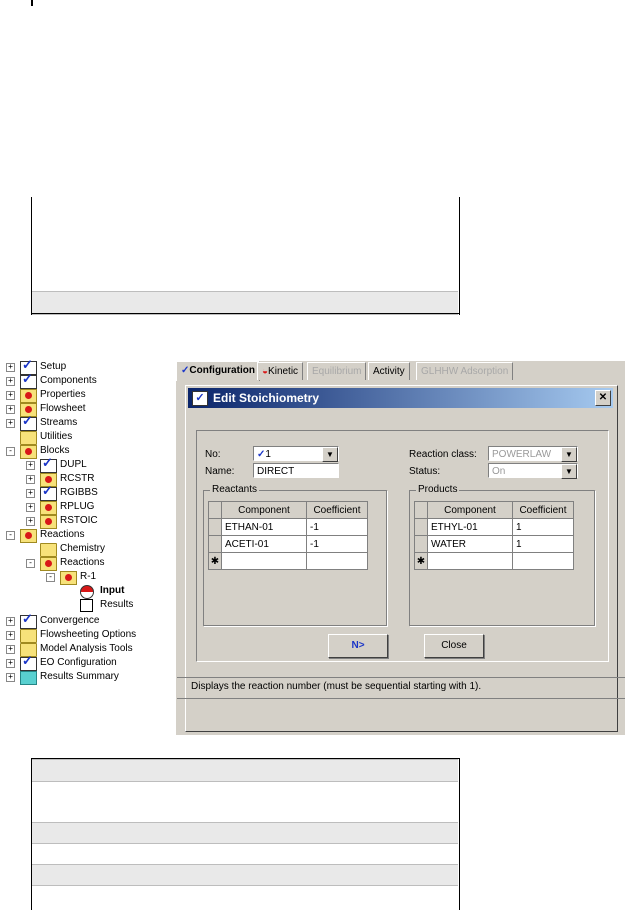 The height and width of the screenshot is (910, 625). What do you see at coordinates (90, 492) in the screenshot?
I see `tree-item-rgibbs: + RGIBBS` at bounding box center [90, 492].